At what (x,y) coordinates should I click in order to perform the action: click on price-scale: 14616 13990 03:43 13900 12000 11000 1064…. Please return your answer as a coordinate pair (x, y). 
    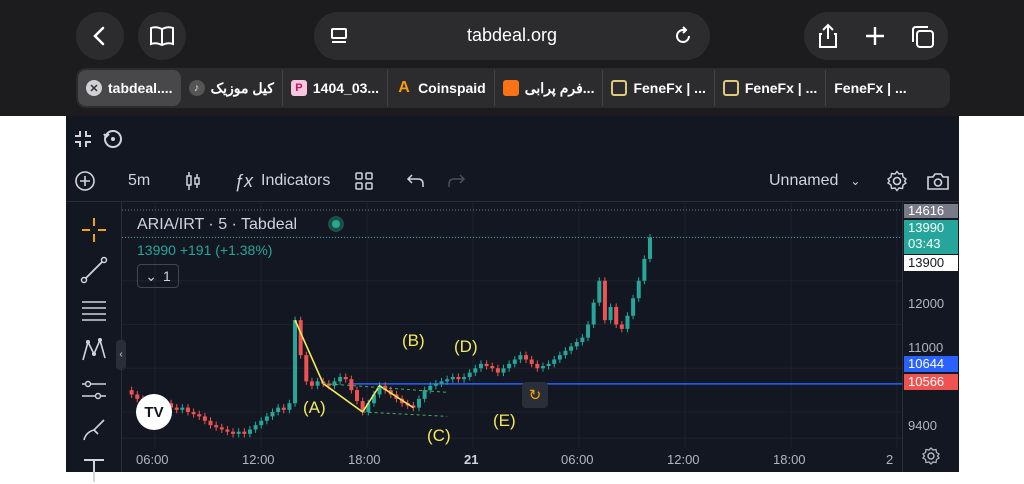
    Looking at the image, I should click on (930, 337).